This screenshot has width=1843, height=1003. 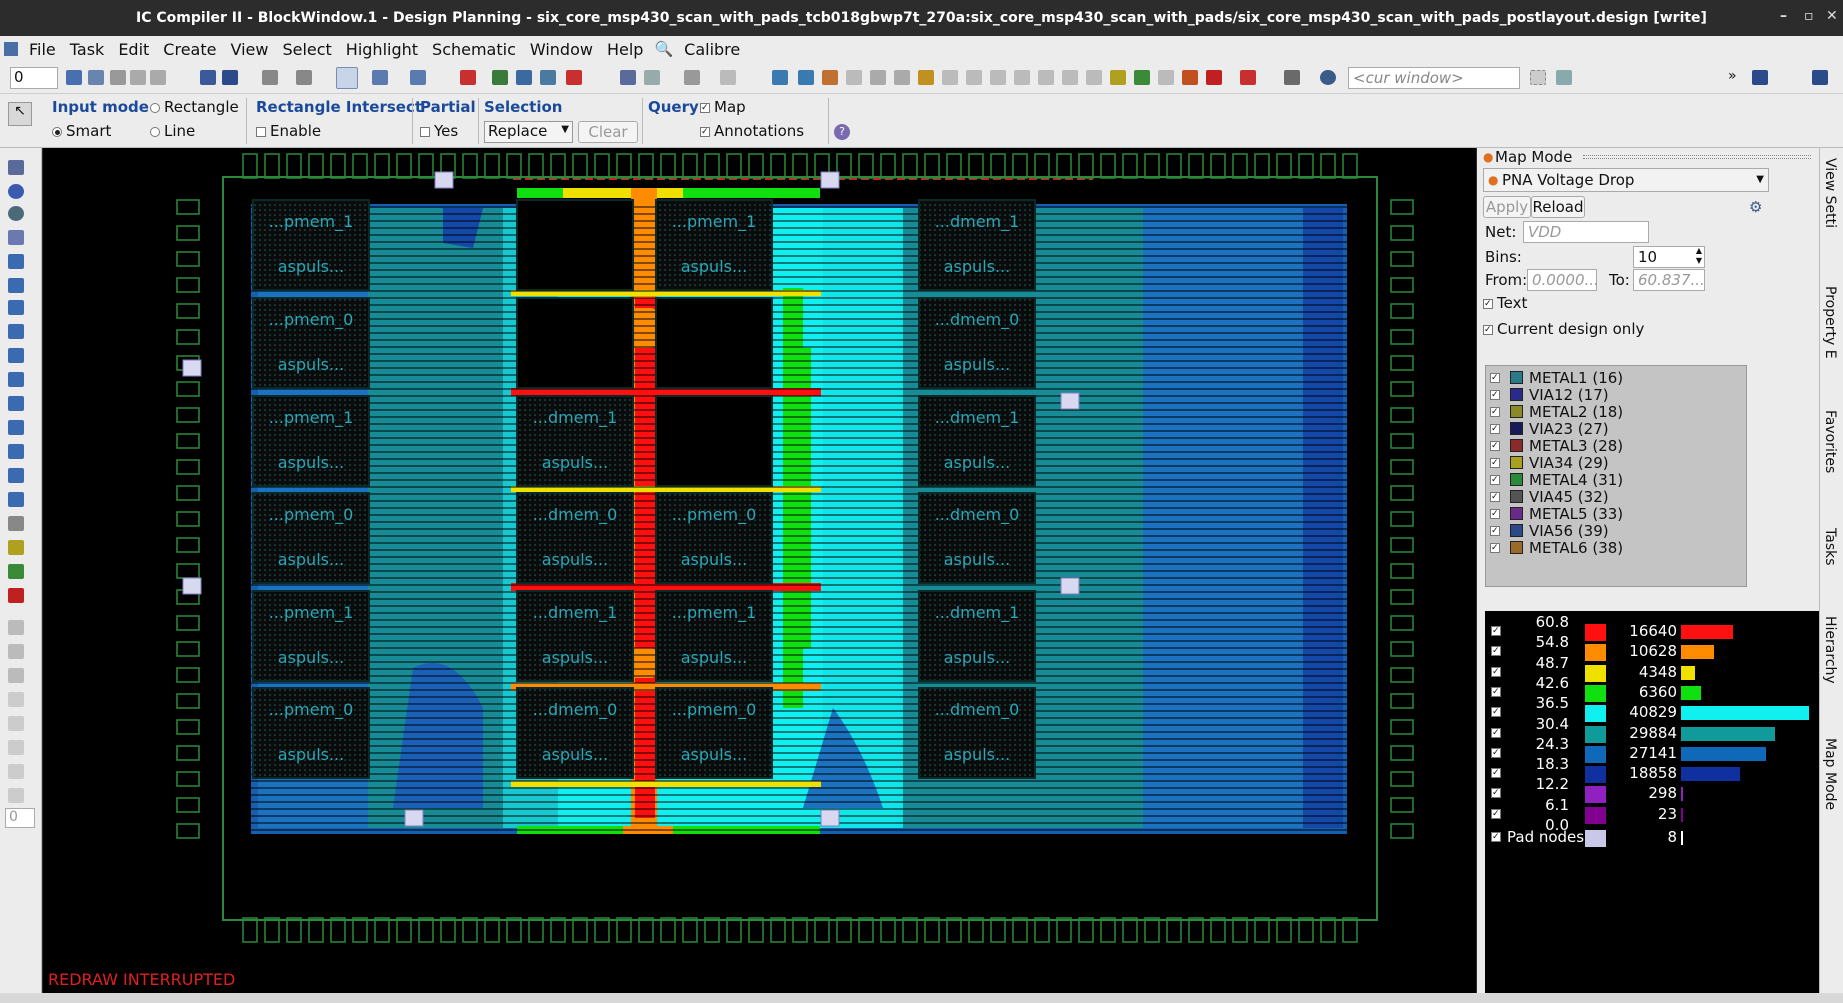 What do you see at coordinates (16, 307) in the screenshot?
I see `mirror-icon` at bounding box center [16, 307].